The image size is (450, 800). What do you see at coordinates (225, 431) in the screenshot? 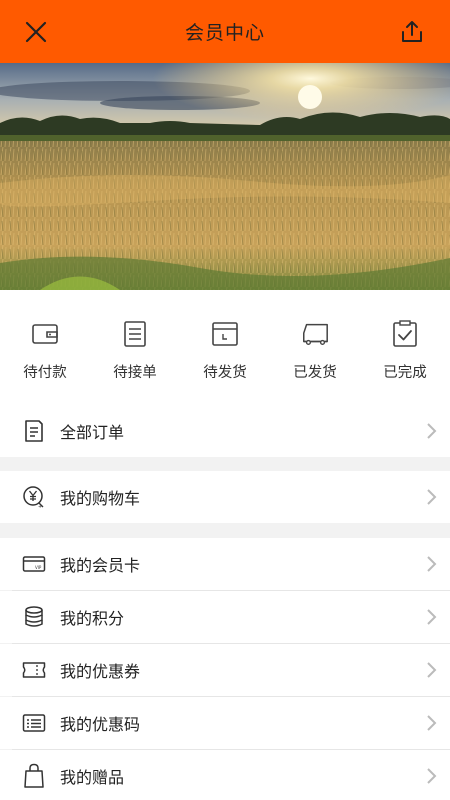
I see `menu-all-orders: 全部订单` at bounding box center [225, 431].